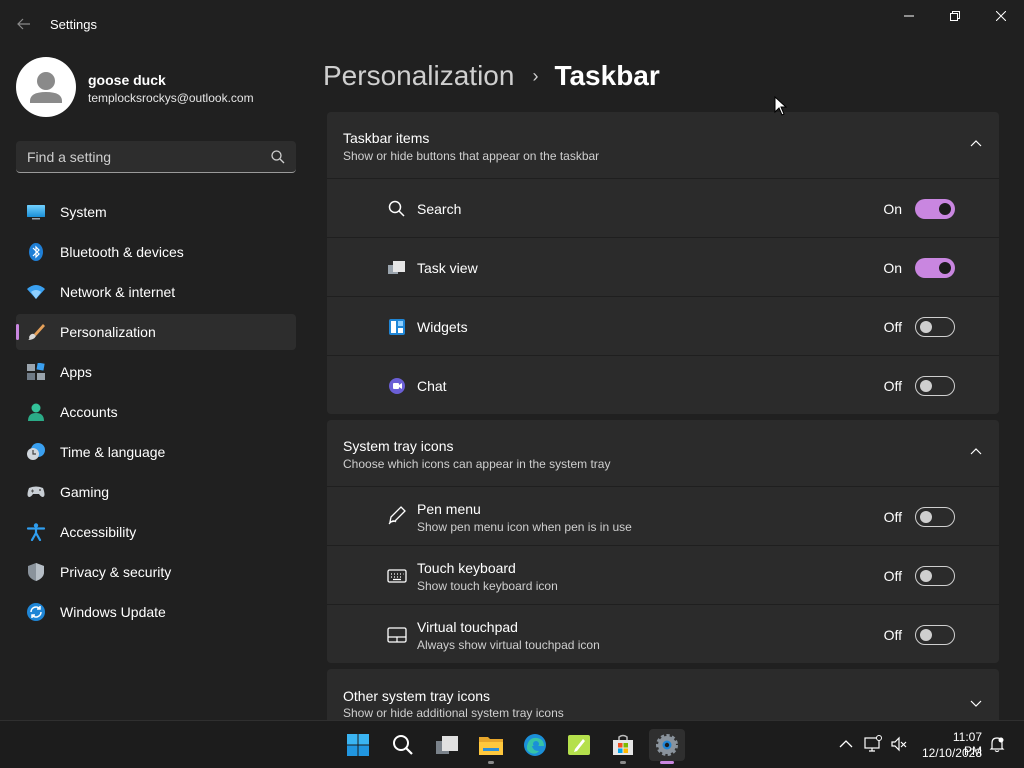 The height and width of the screenshot is (768, 1024). Describe the element at coordinates (935, 517) in the screenshot. I see `pen-menu-toggle` at that location.